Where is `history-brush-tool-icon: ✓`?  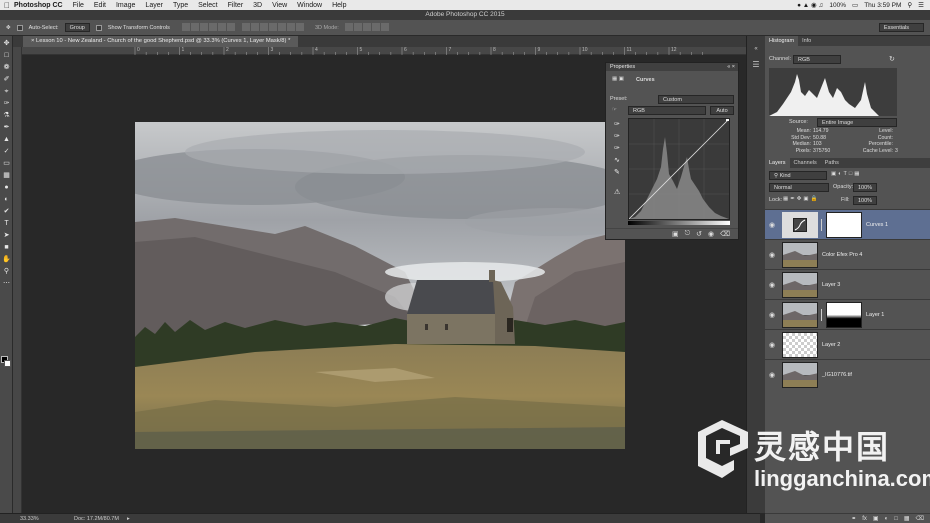 history-brush-tool-icon: ✓ is located at coordinates (6, 151).